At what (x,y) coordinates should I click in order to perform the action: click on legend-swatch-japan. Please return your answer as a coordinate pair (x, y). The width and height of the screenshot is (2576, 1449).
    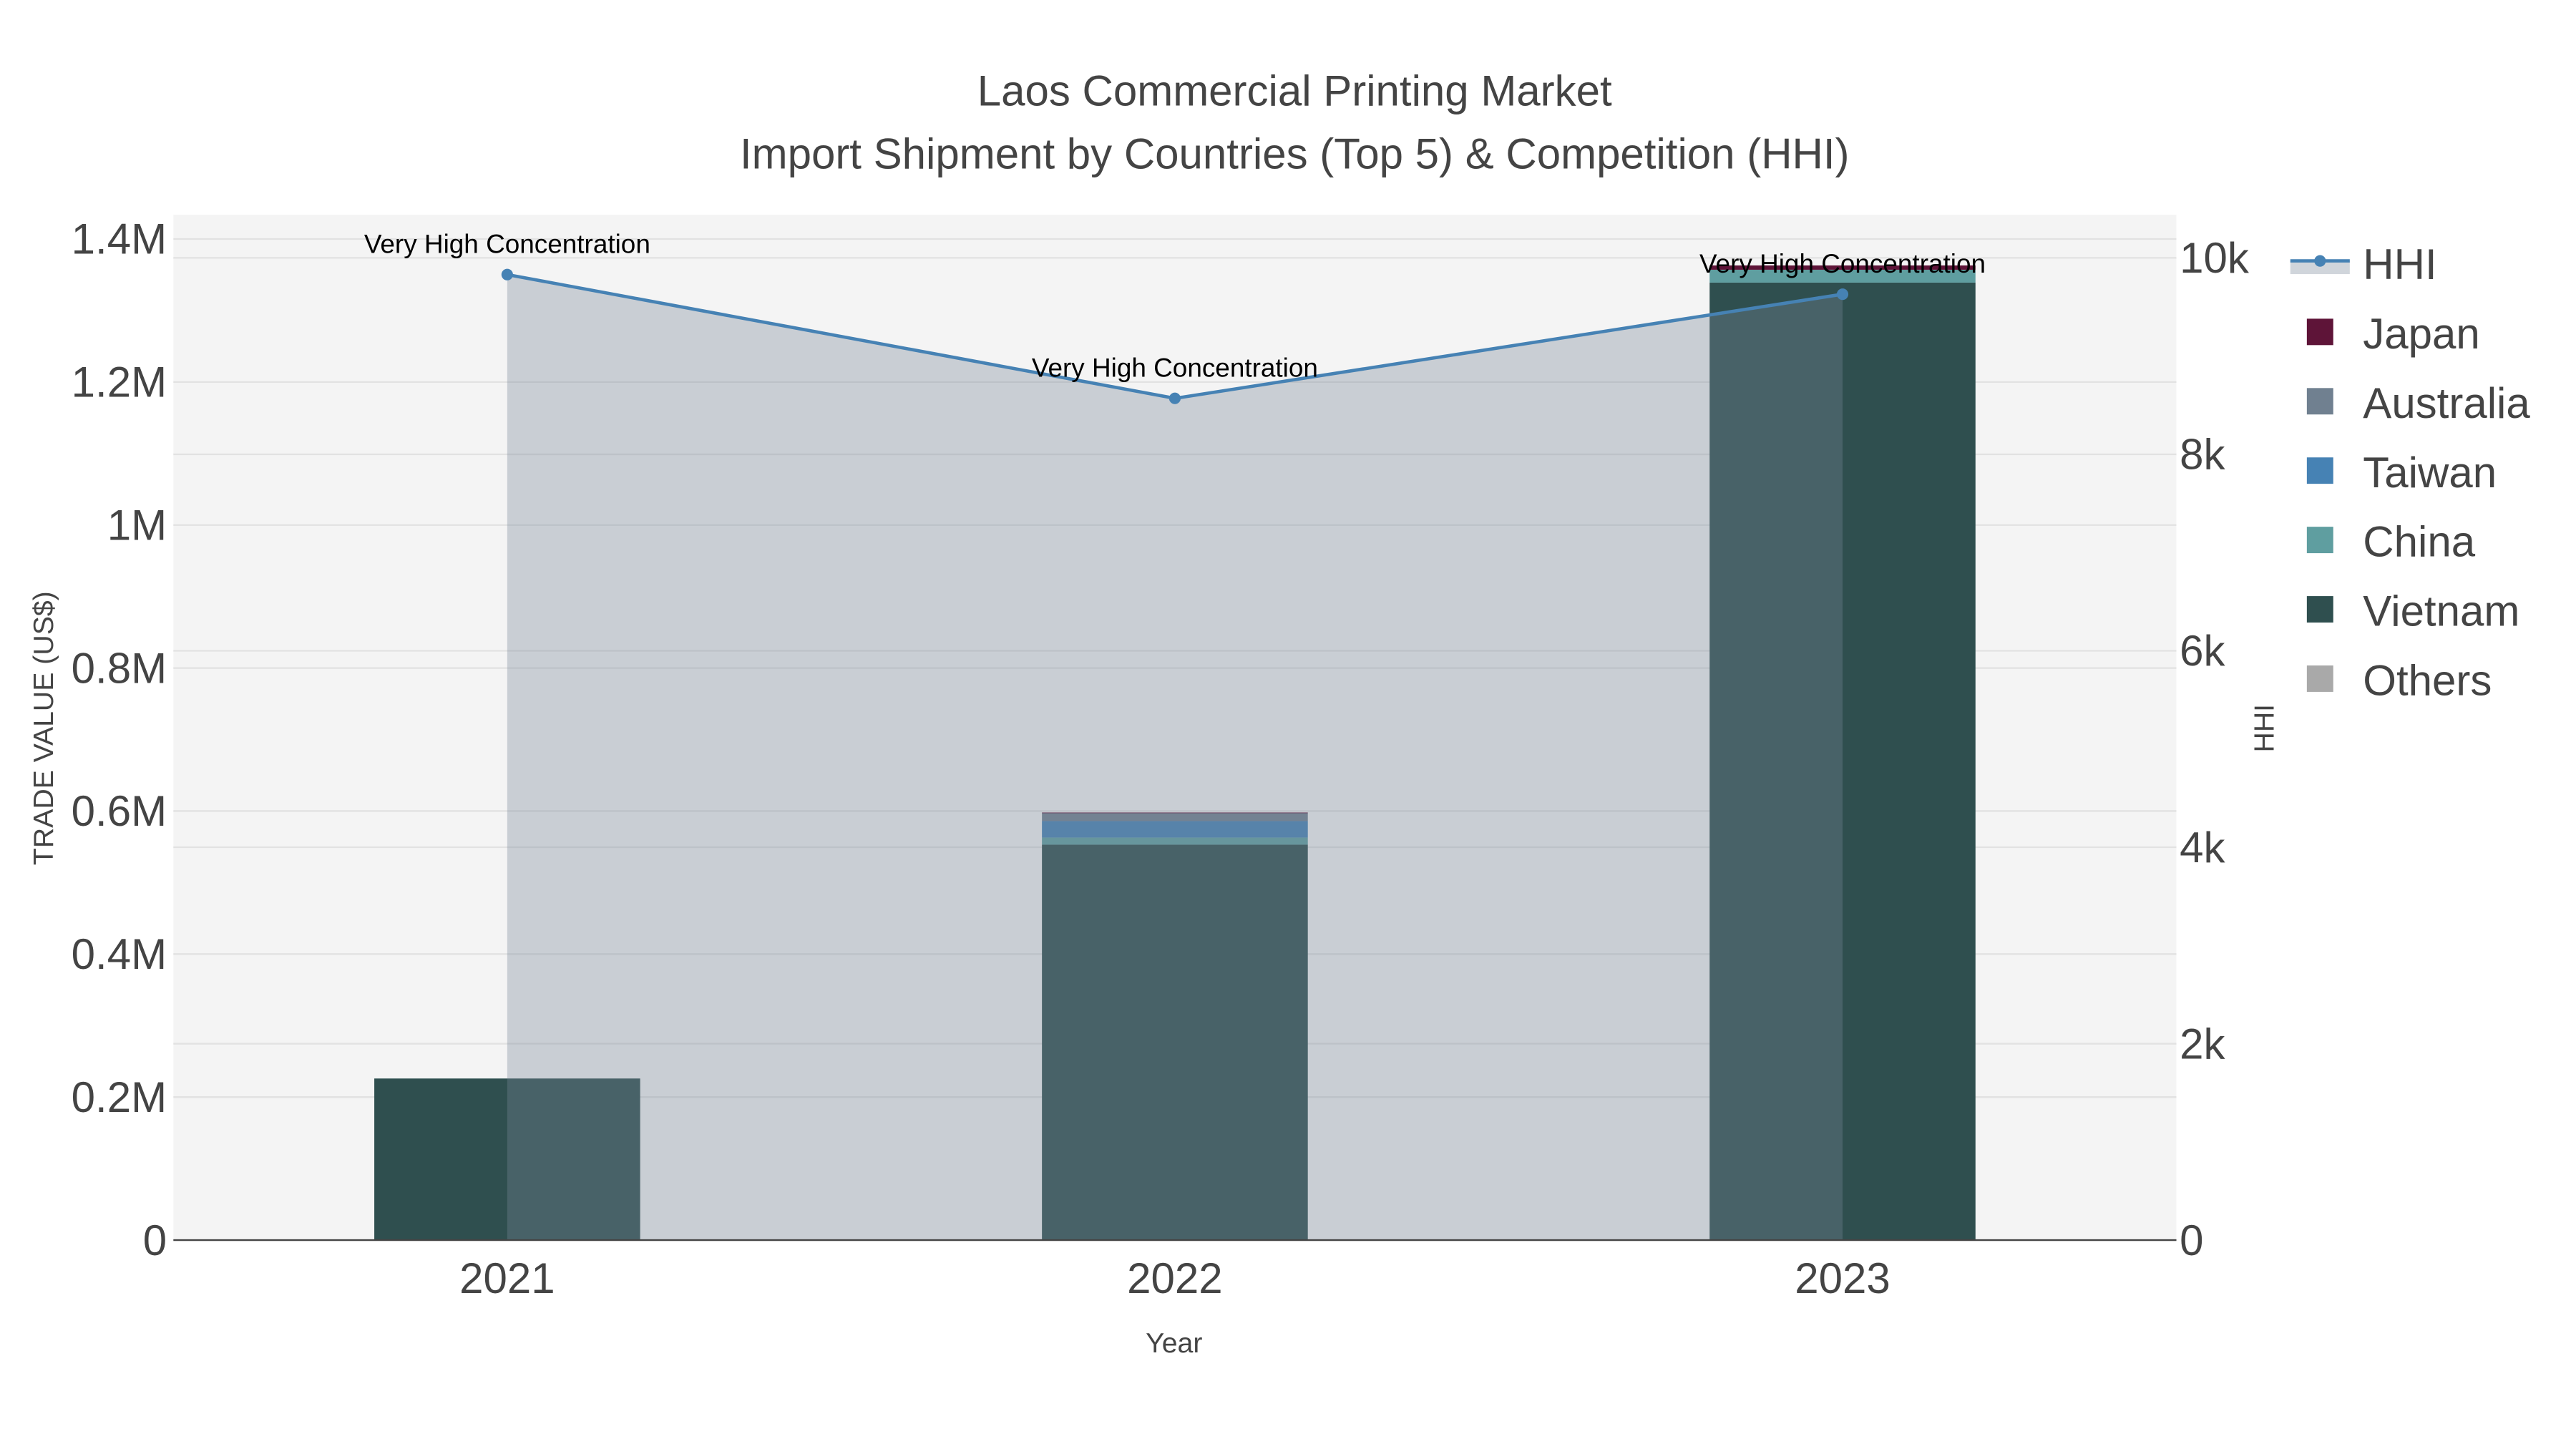
    Looking at the image, I should click on (2319, 332).